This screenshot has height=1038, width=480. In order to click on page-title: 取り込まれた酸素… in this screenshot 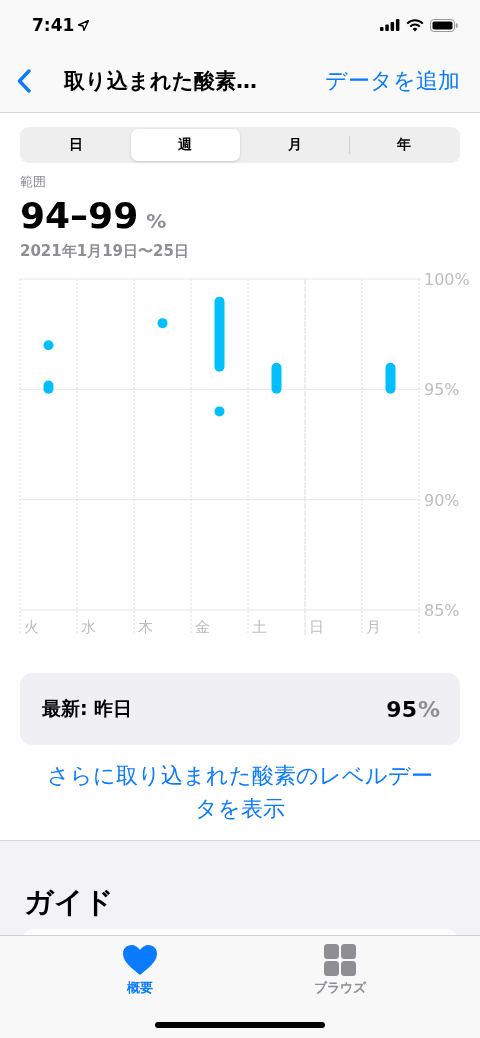, I will do `click(160, 81)`.